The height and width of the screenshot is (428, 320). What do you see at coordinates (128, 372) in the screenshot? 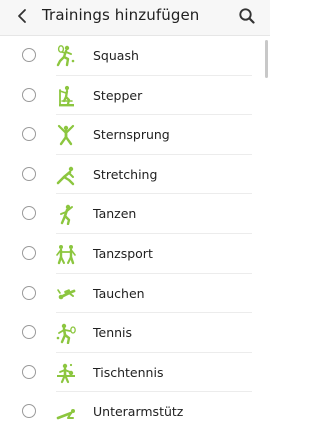
I see `activity-label: Tischtennis` at bounding box center [128, 372].